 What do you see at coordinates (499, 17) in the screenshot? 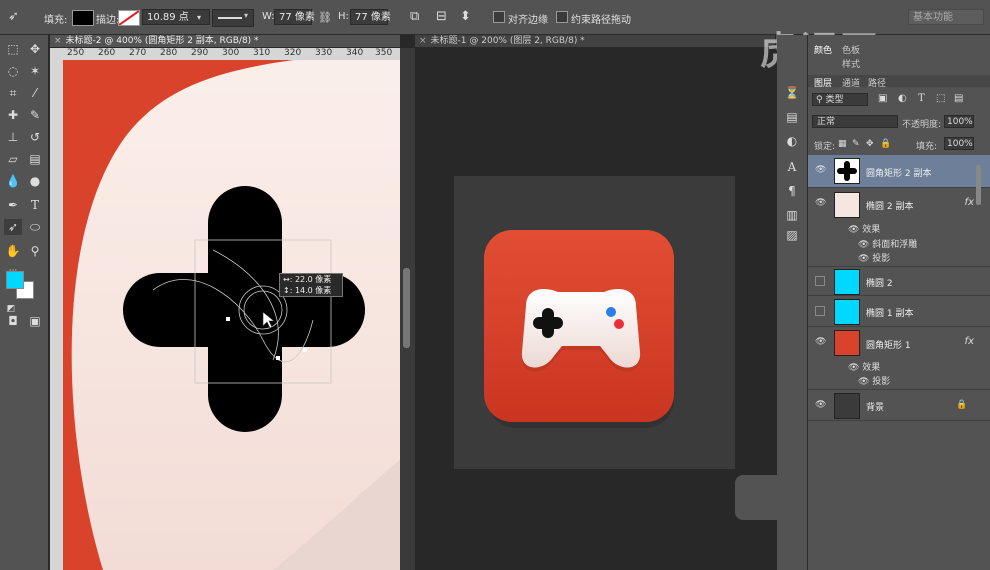
I see `align-edges-checkbox` at bounding box center [499, 17].